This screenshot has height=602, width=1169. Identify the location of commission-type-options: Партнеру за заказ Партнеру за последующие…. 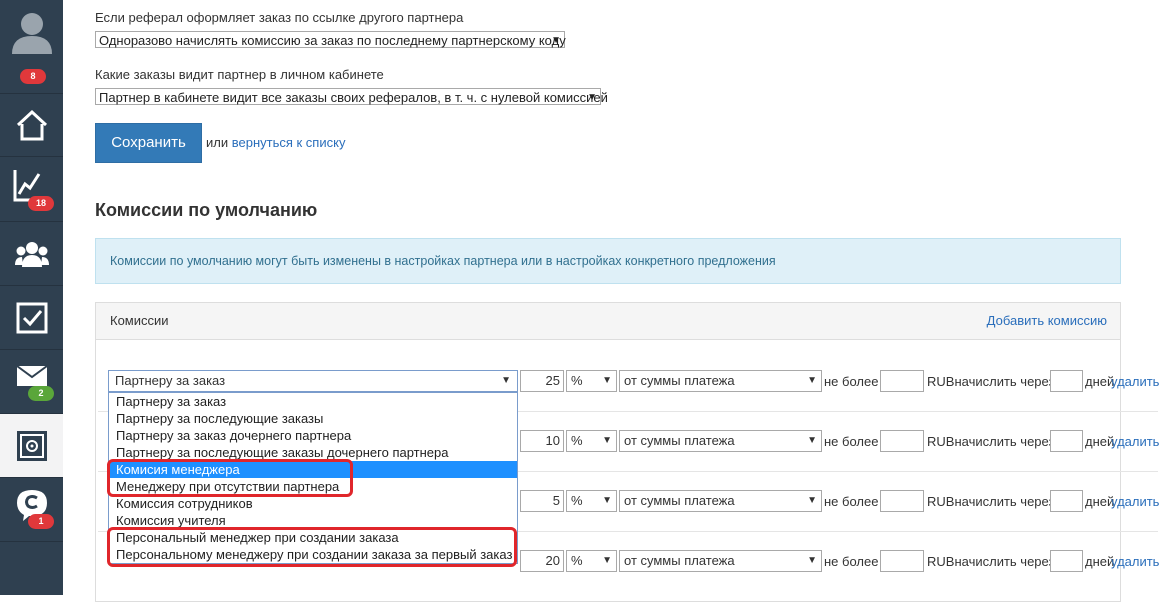
(313, 478).